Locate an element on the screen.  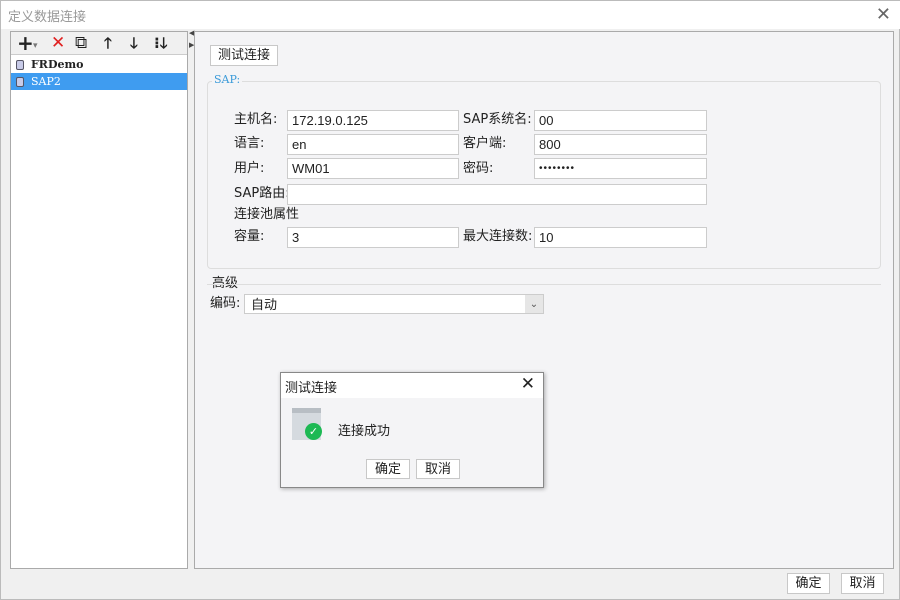
dialog-ok-button: 确定 is located at coordinates (388, 469).